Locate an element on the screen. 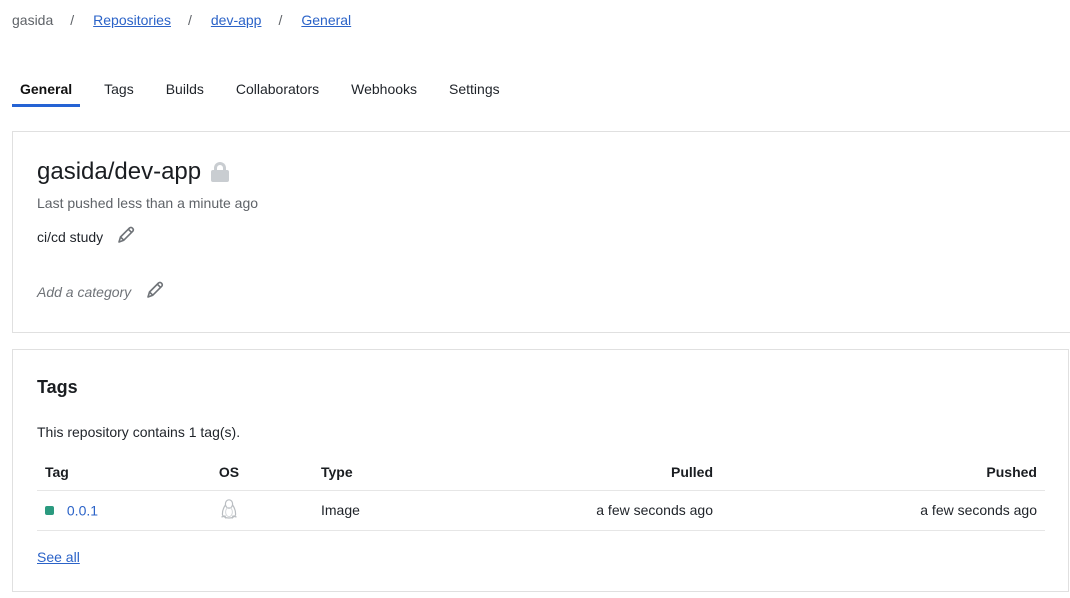 The image size is (1070, 598). repo-description: ci/cd study is located at coordinates (70, 236).